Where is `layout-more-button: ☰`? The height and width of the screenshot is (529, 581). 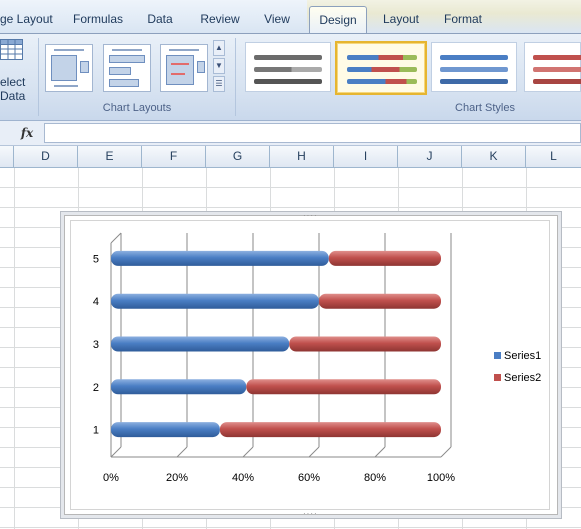 layout-more-button: ☰ is located at coordinates (219, 84).